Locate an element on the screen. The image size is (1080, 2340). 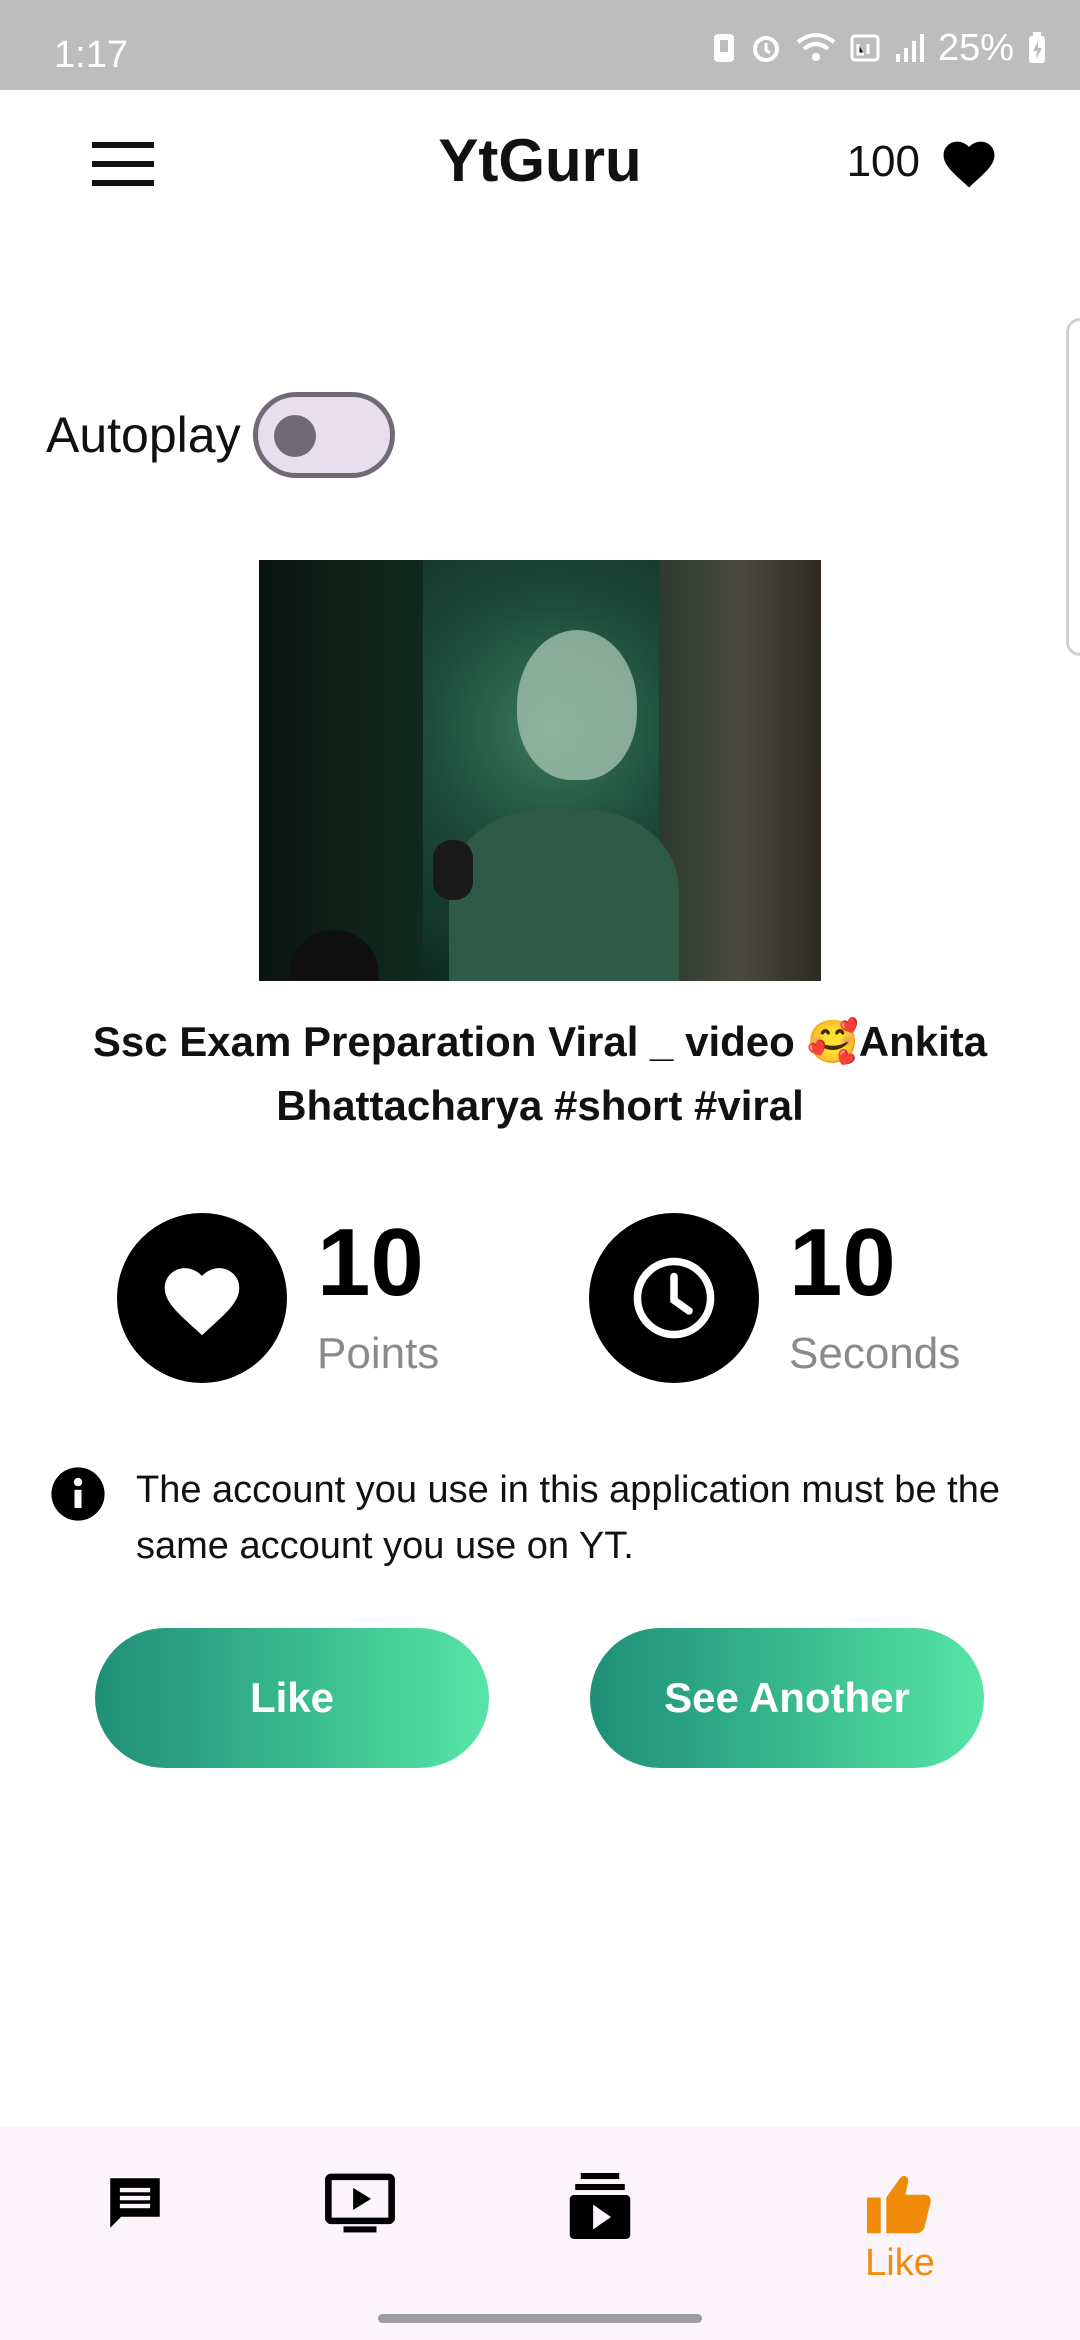
status-icons: 25% is located at coordinates (879, 47).